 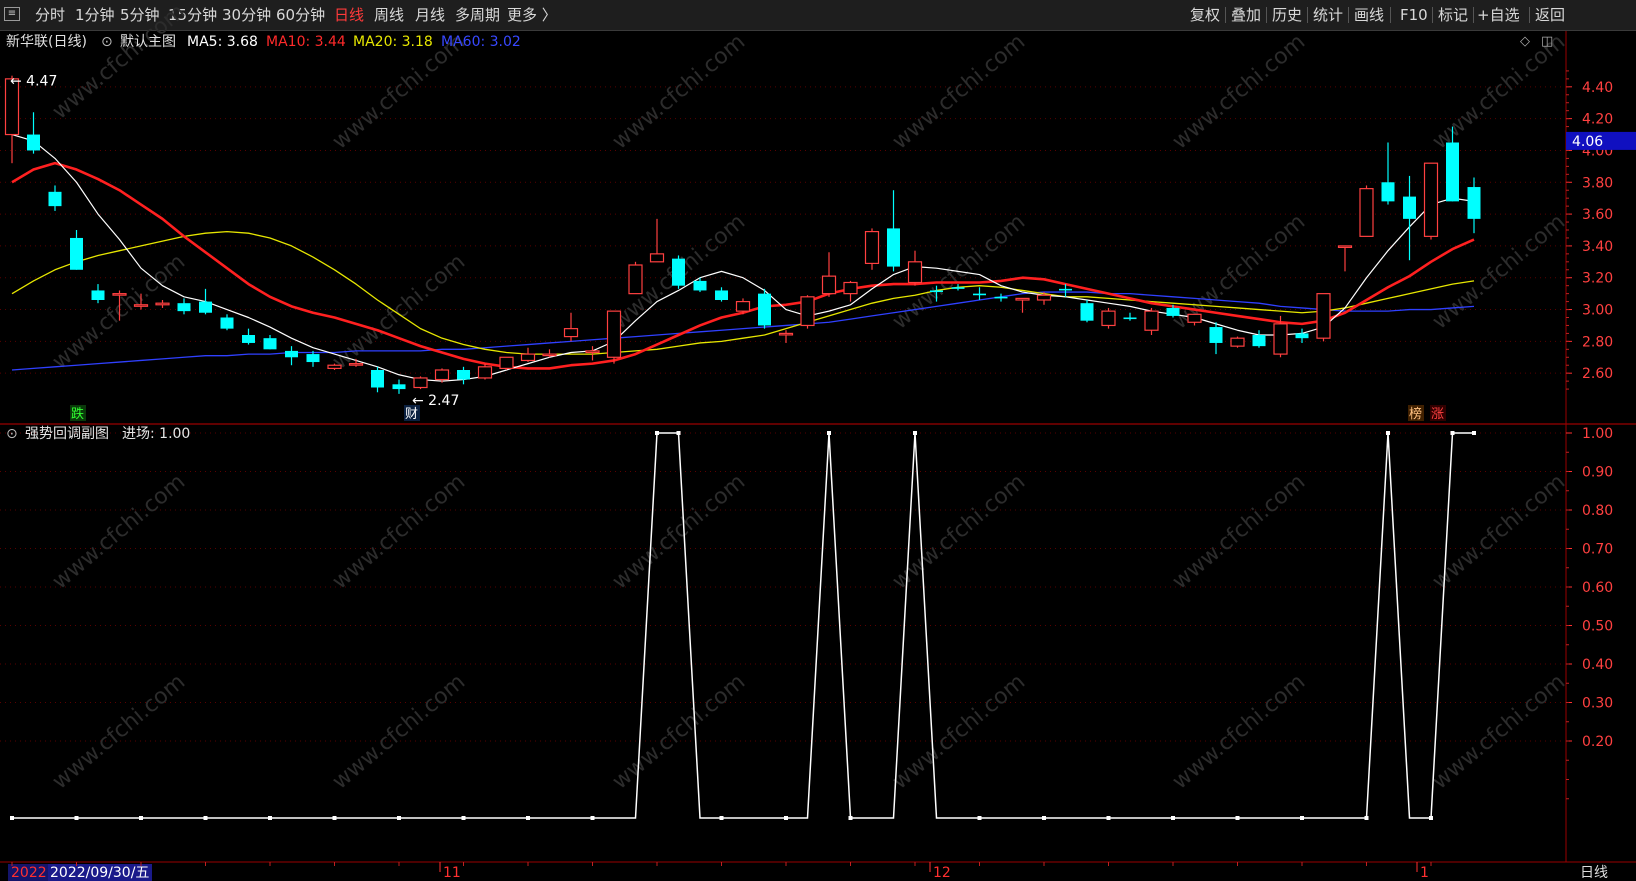 I want to click on price-tick-label: 3.40, so click(x=1597, y=247).